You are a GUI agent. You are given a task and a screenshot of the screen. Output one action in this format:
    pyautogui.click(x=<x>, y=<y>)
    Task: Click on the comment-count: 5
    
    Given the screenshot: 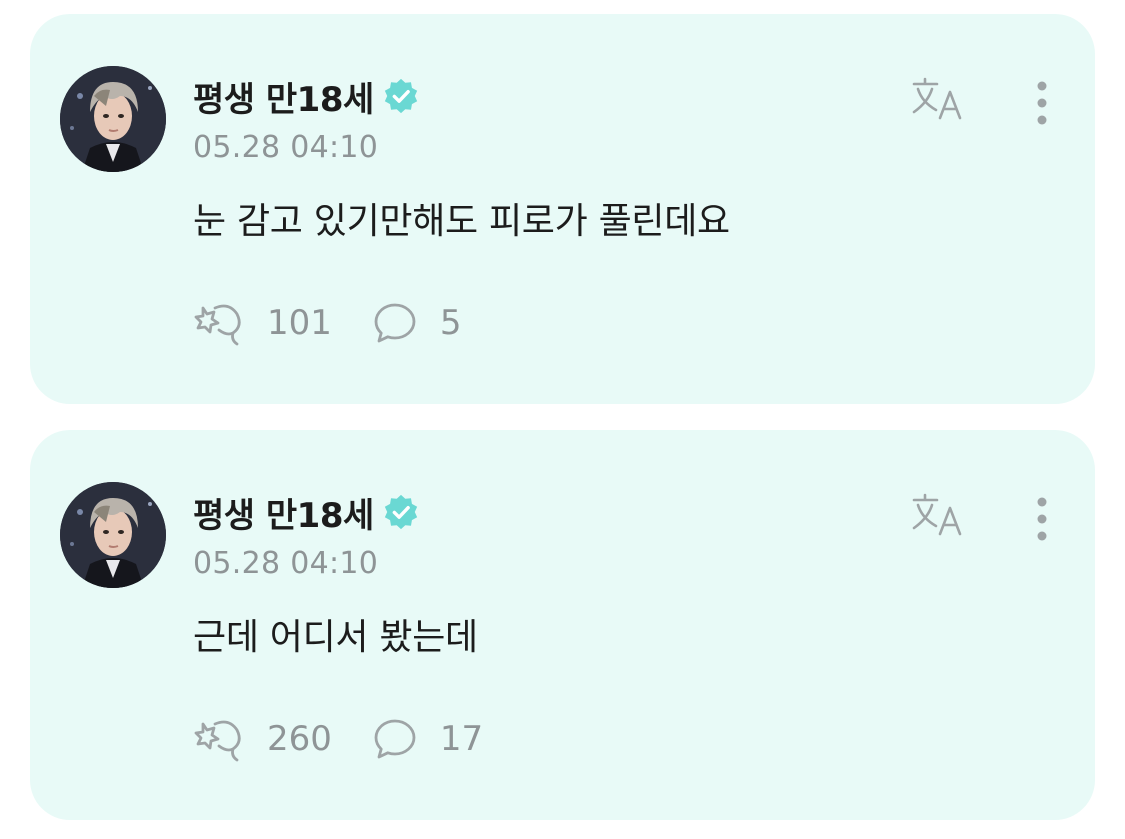 What is the action you would take?
    pyautogui.click(x=450, y=323)
    